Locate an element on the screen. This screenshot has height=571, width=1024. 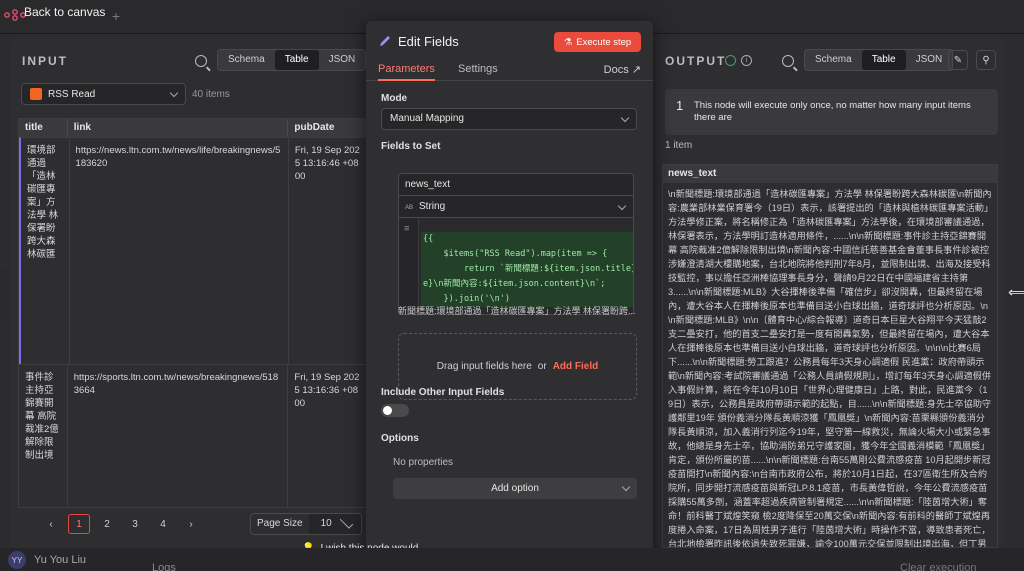
page-size-select: Page Size 10 is located at coordinates (306, 524).